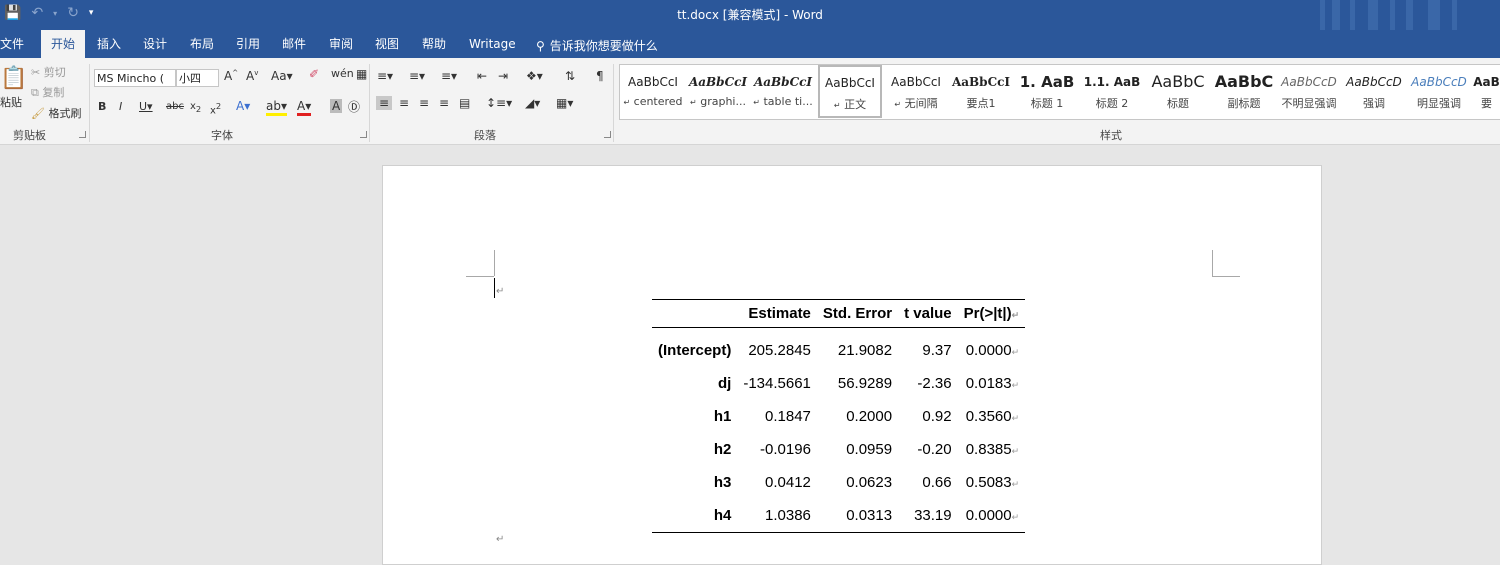  Describe the element at coordinates (243, 106) in the screenshot. I see `text-effects-icon: A▾` at that location.